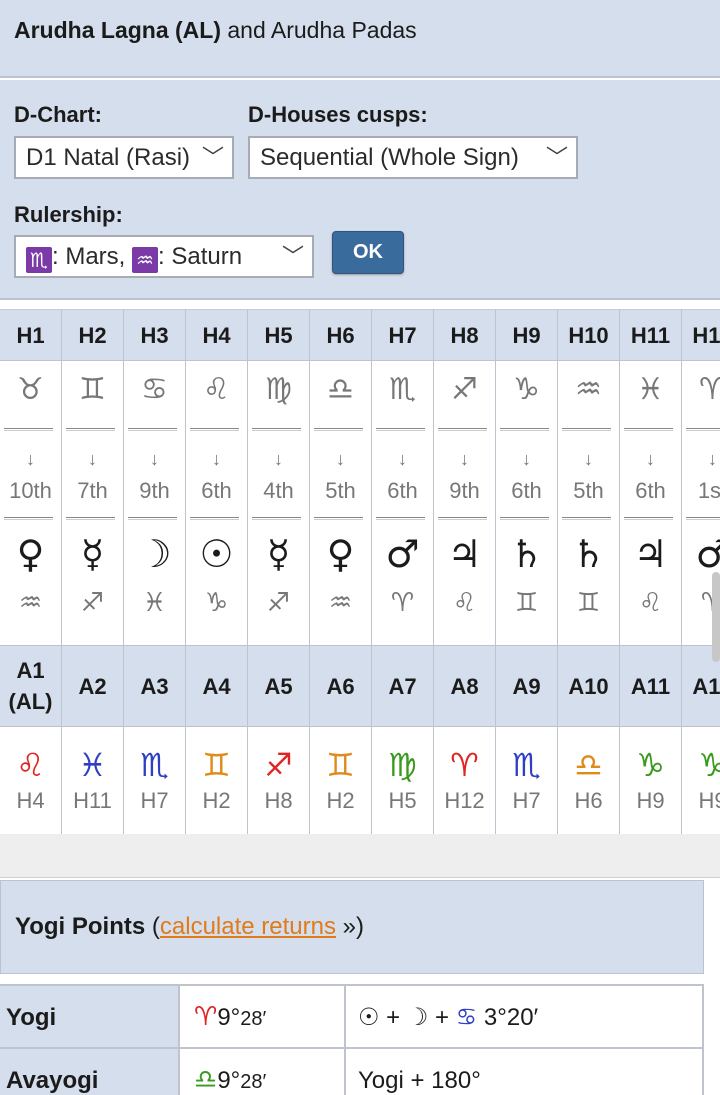 The height and width of the screenshot is (1095, 720). What do you see at coordinates (216, 603) in the screenshot?
I see `planet-sign-icon: ♑` at bounding box center [216, 603].